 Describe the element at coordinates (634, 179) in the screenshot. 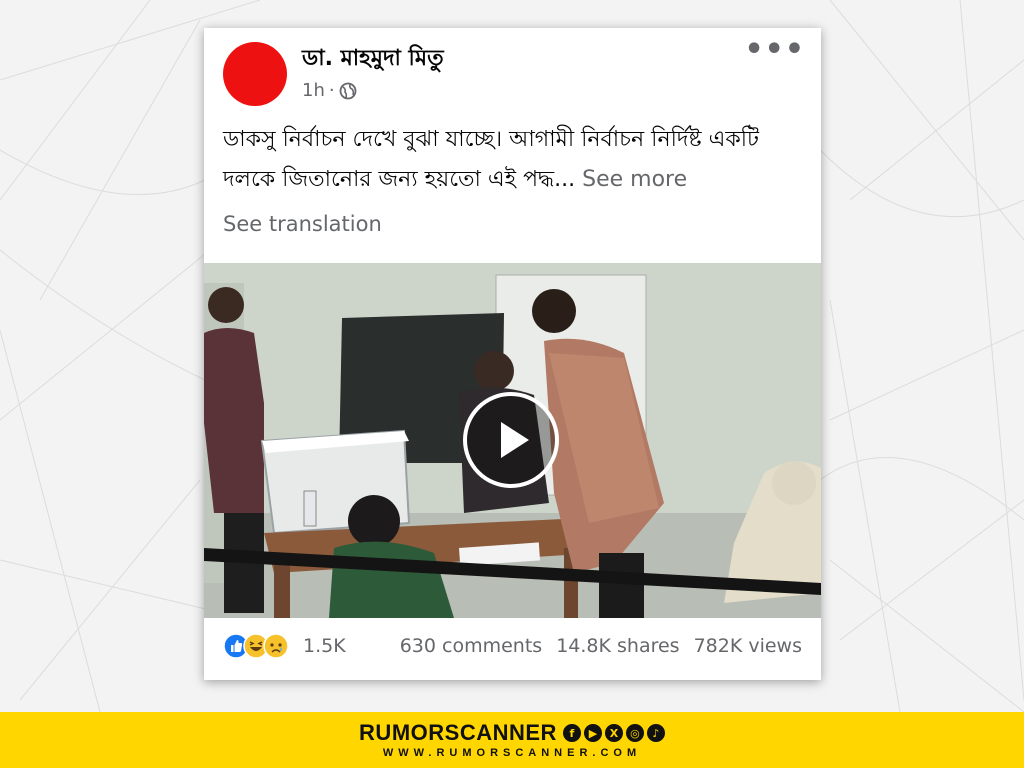

I see `see-more-link: See more` at that location.